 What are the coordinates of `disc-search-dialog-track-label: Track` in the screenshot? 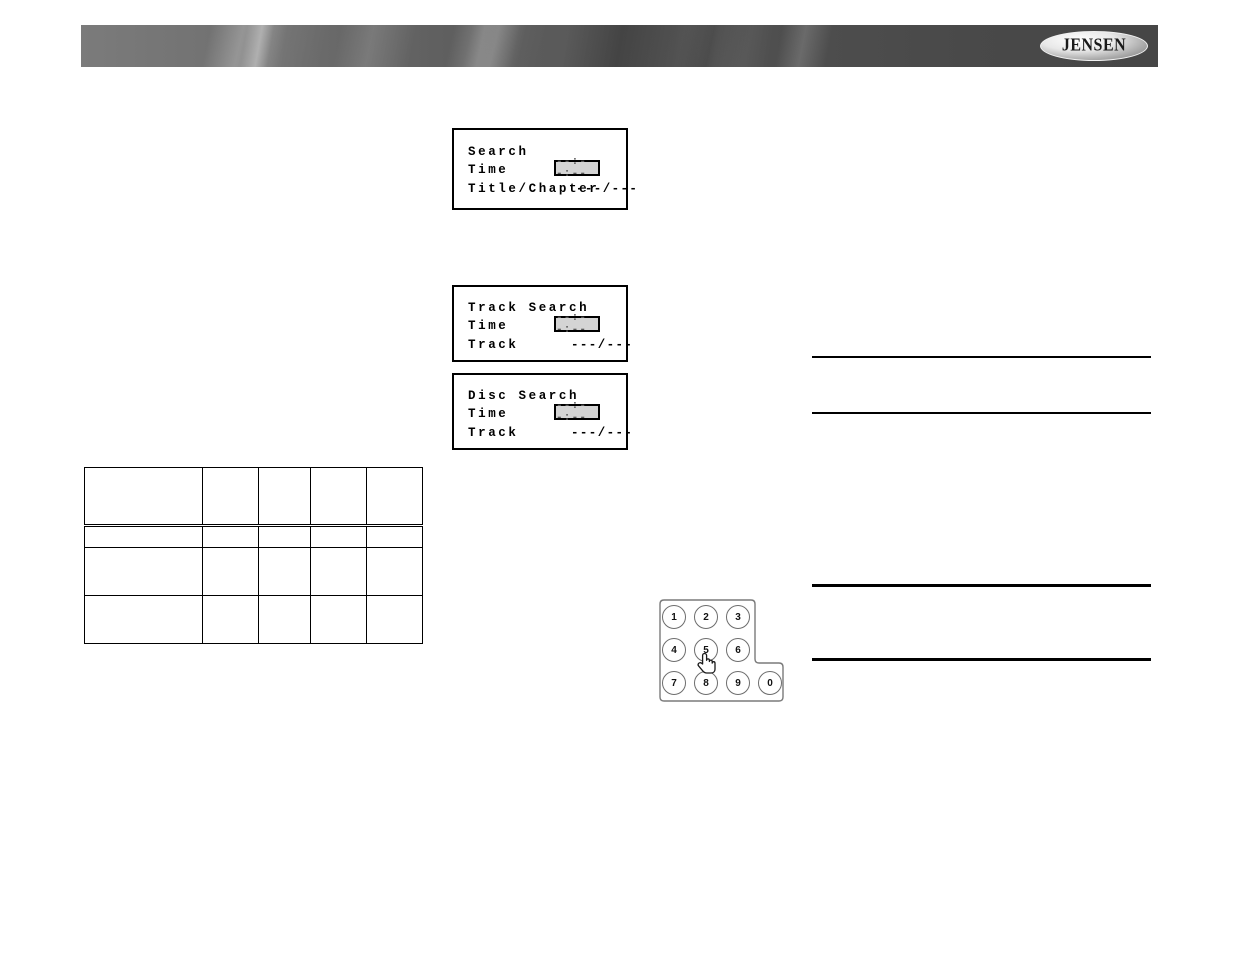 It's located at (493, 433).